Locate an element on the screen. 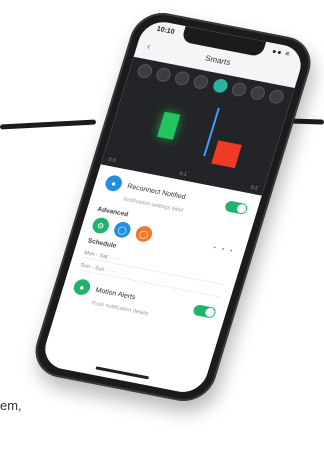 Image resolution: width=324 pixels, height=461 pixels. home-indicator is located at coordinates (122, 373).